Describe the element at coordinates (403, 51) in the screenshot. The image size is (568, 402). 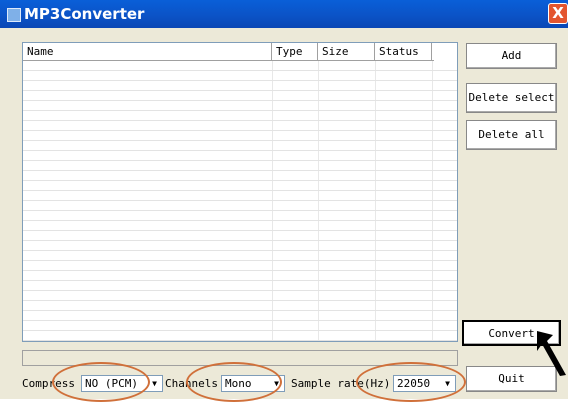
I see `column-header-status: Status` at that location.